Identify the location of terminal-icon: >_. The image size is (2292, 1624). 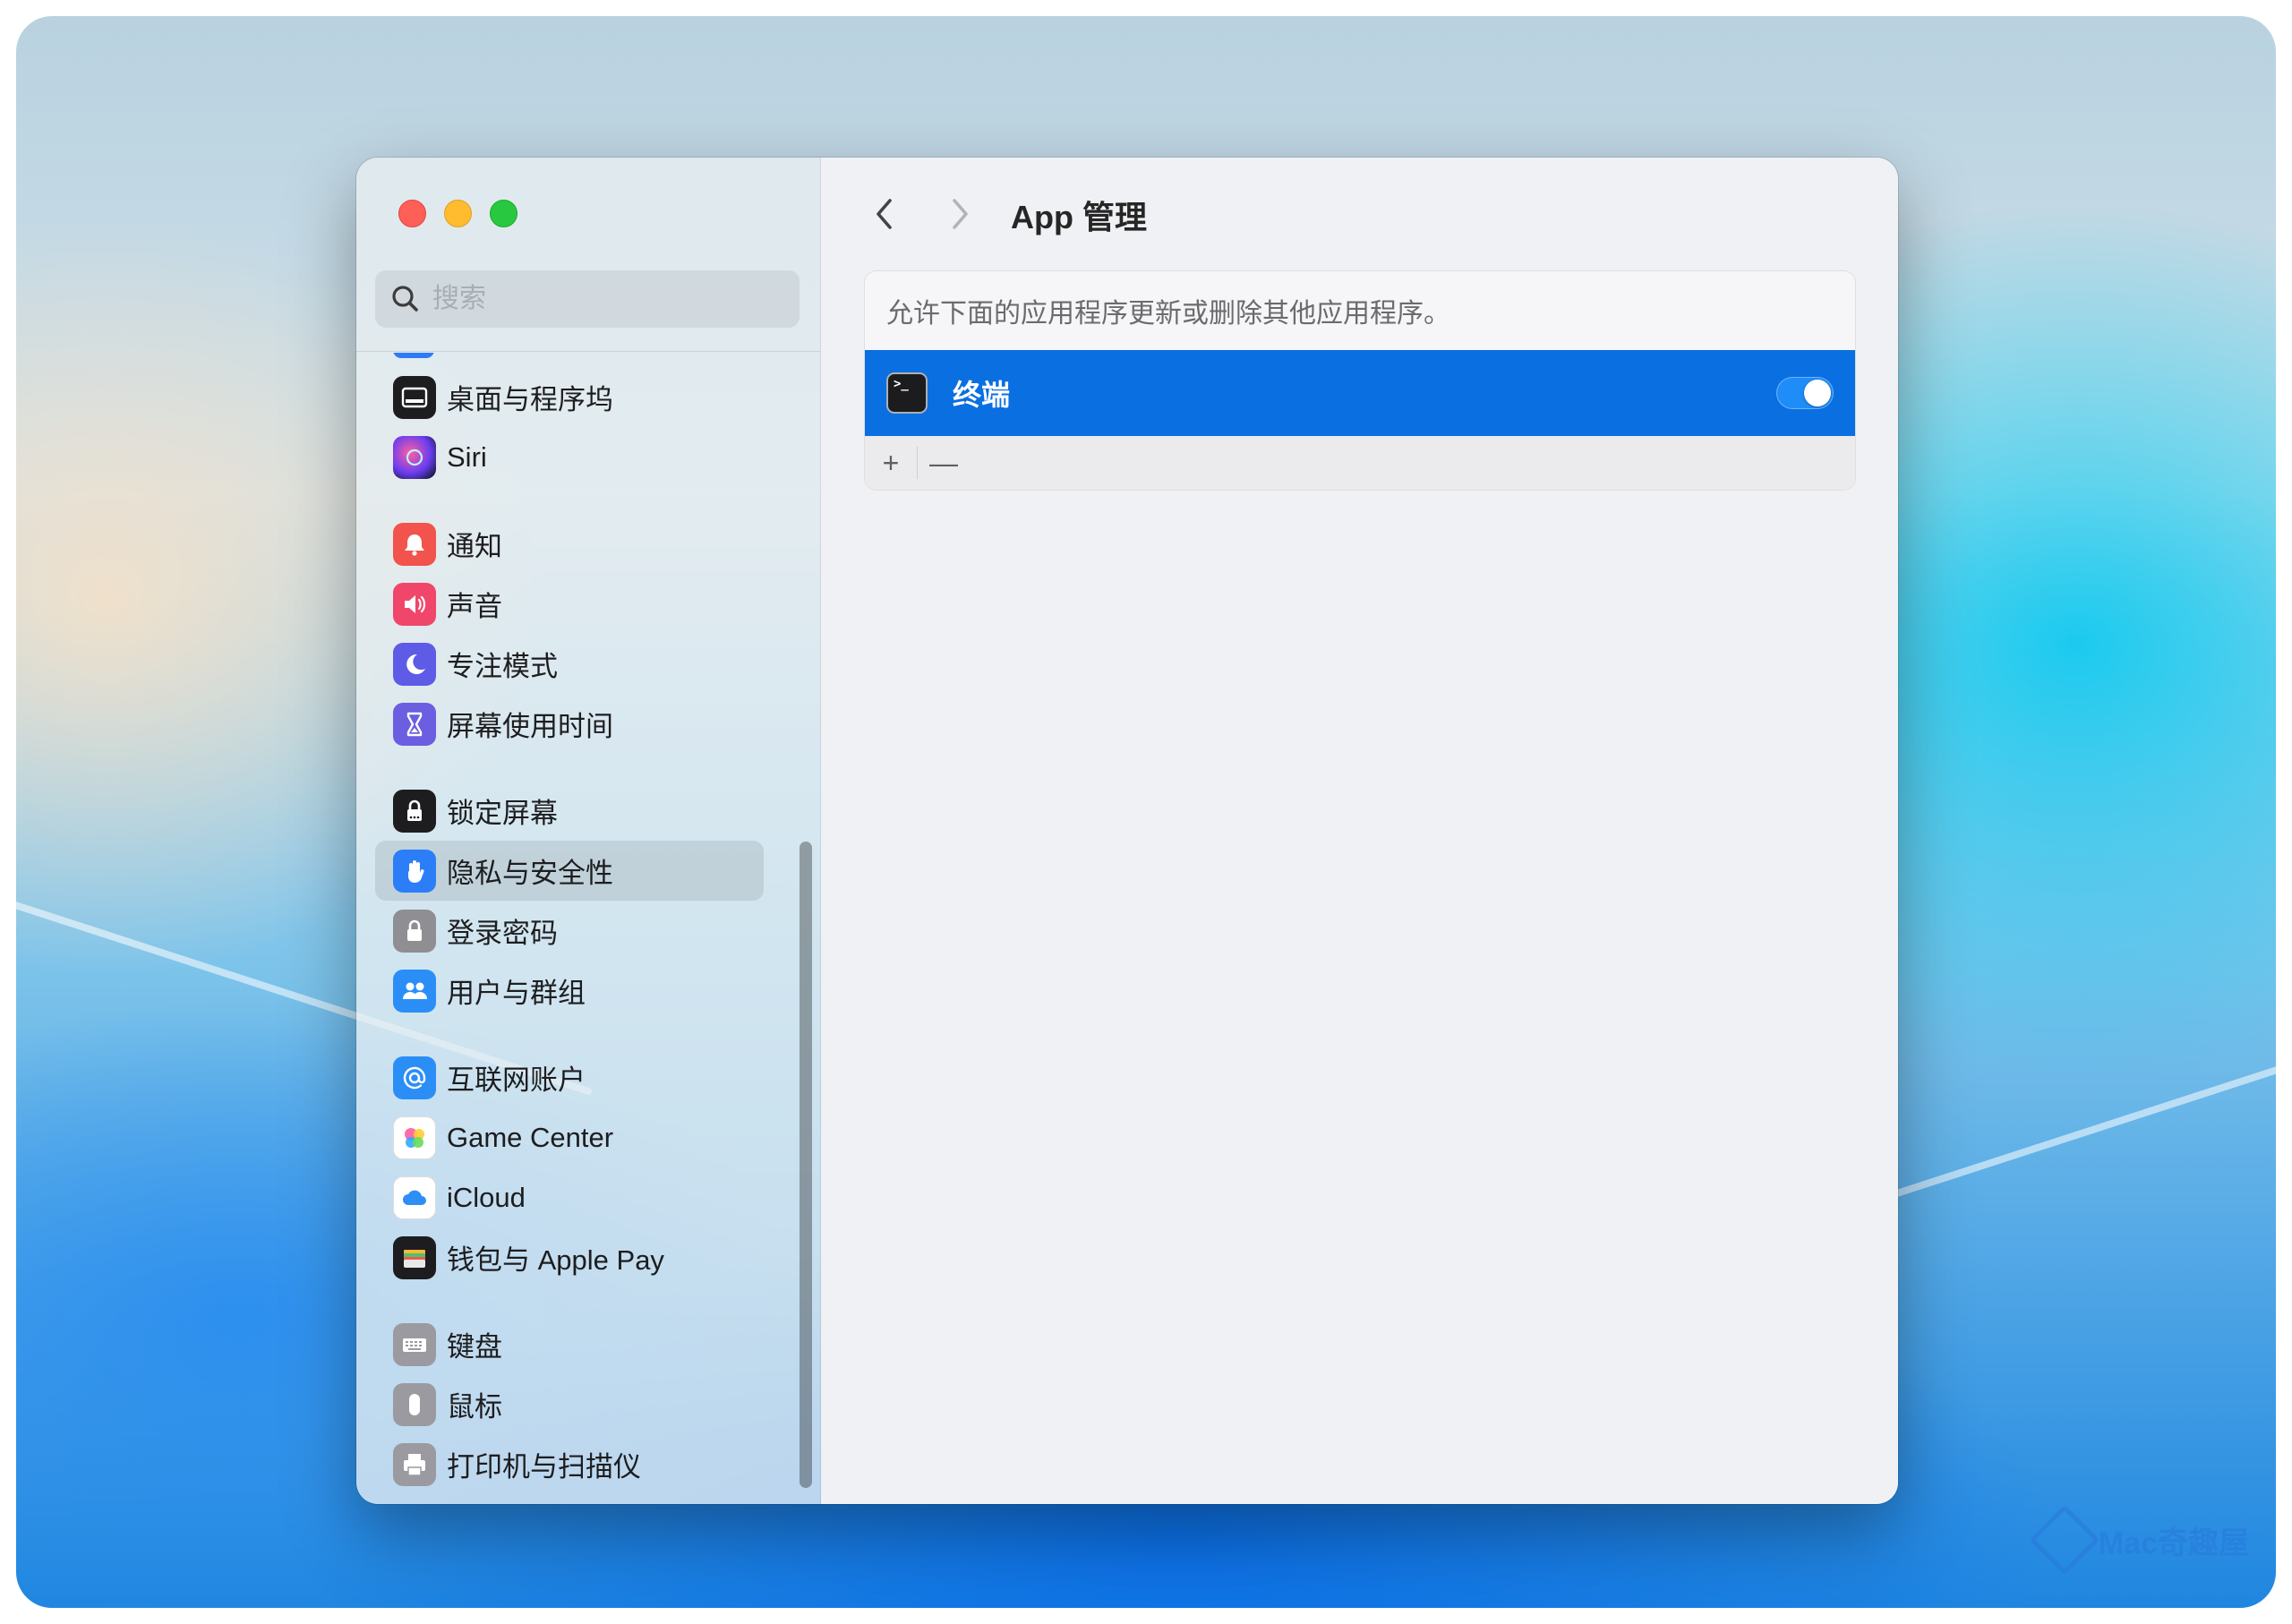
(907, 393).